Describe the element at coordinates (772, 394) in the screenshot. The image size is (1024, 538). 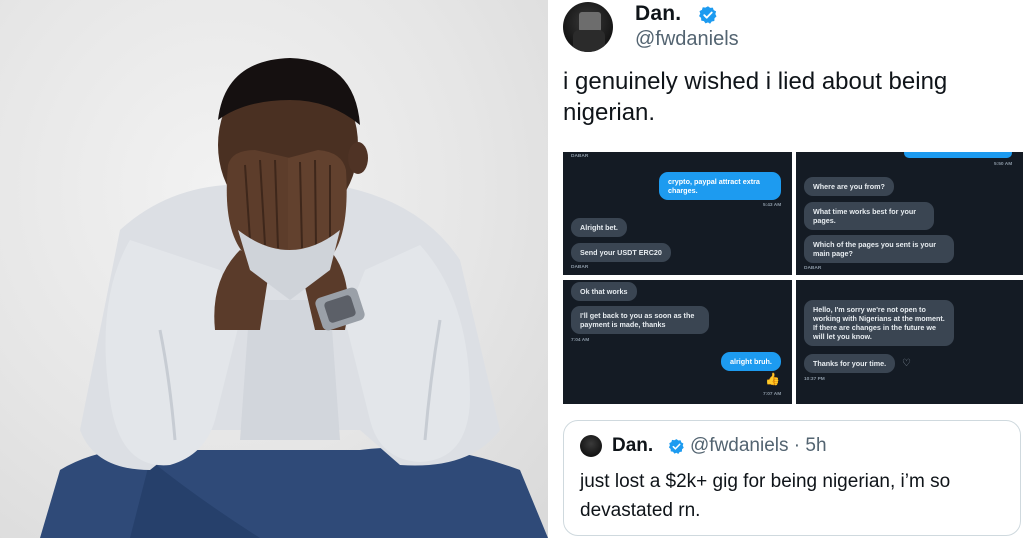
I see `dm-timestamp: 7:07 AM` at that location.